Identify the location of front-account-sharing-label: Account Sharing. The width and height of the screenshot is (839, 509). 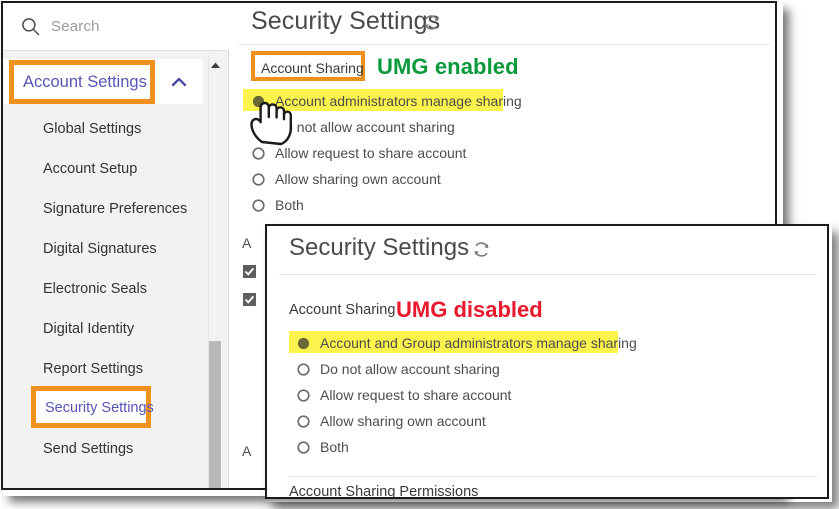
(342, 310).